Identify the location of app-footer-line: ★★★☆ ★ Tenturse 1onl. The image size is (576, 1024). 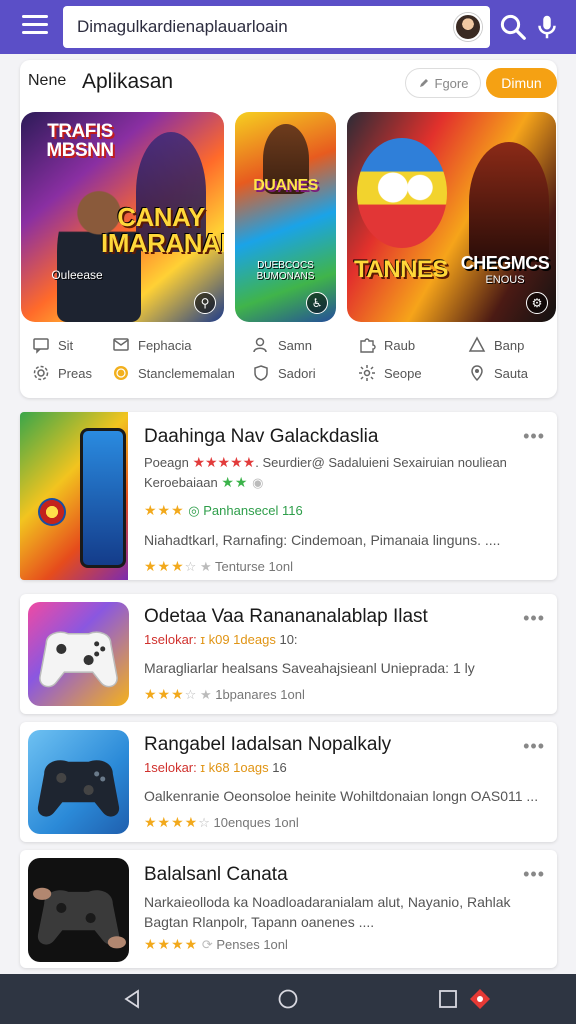
(218, 566).